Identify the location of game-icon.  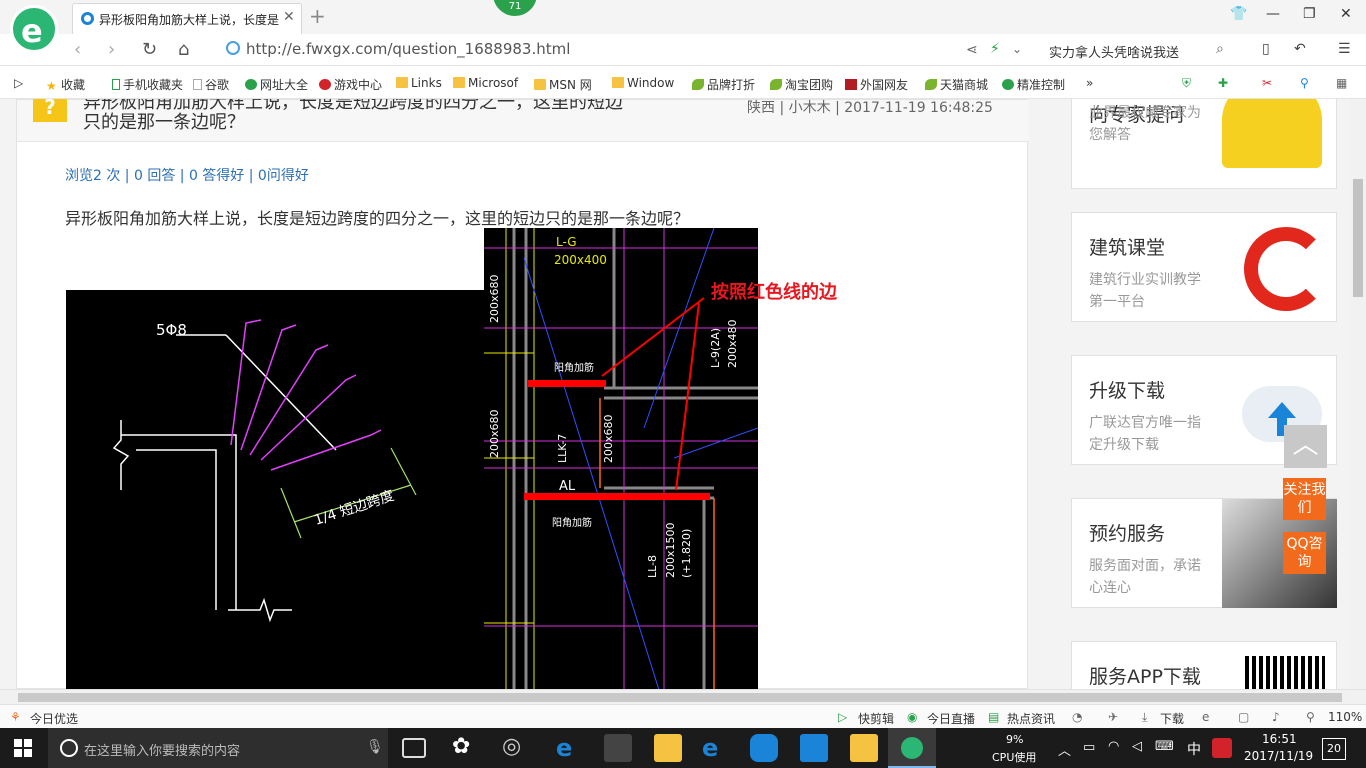
(325, 84).